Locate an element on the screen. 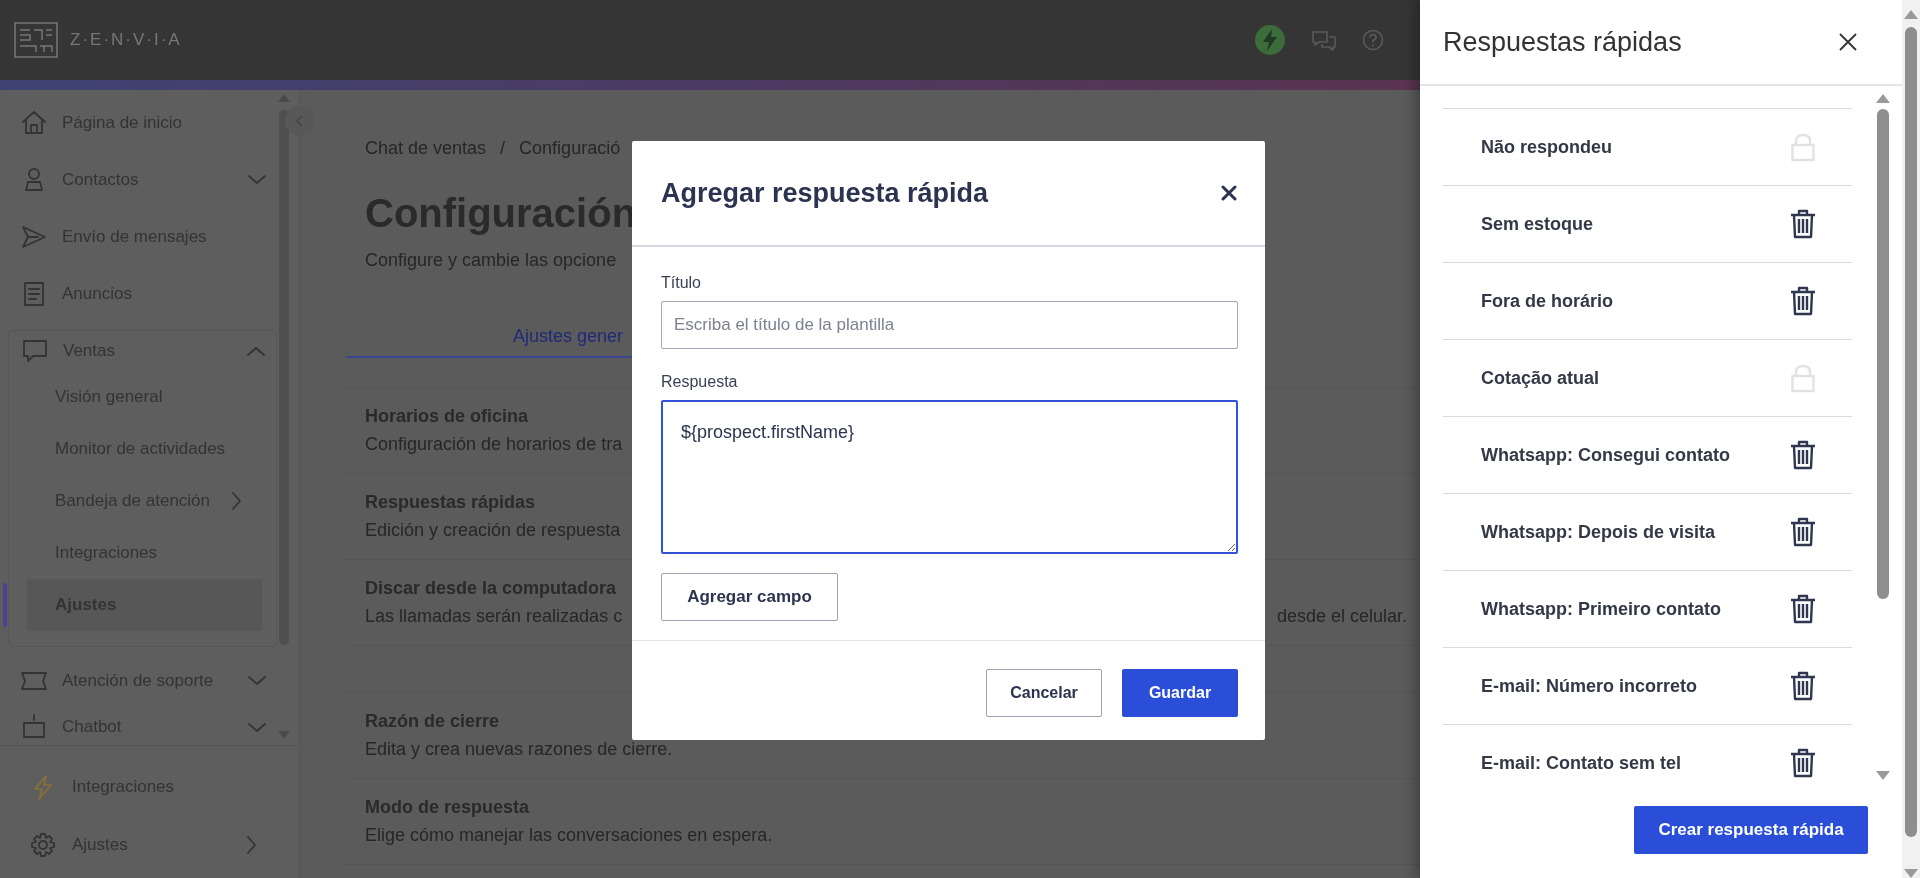 This screenshot has width=1920, height=878. list-item: Sem estoque is located at coordinates (1647, 223).